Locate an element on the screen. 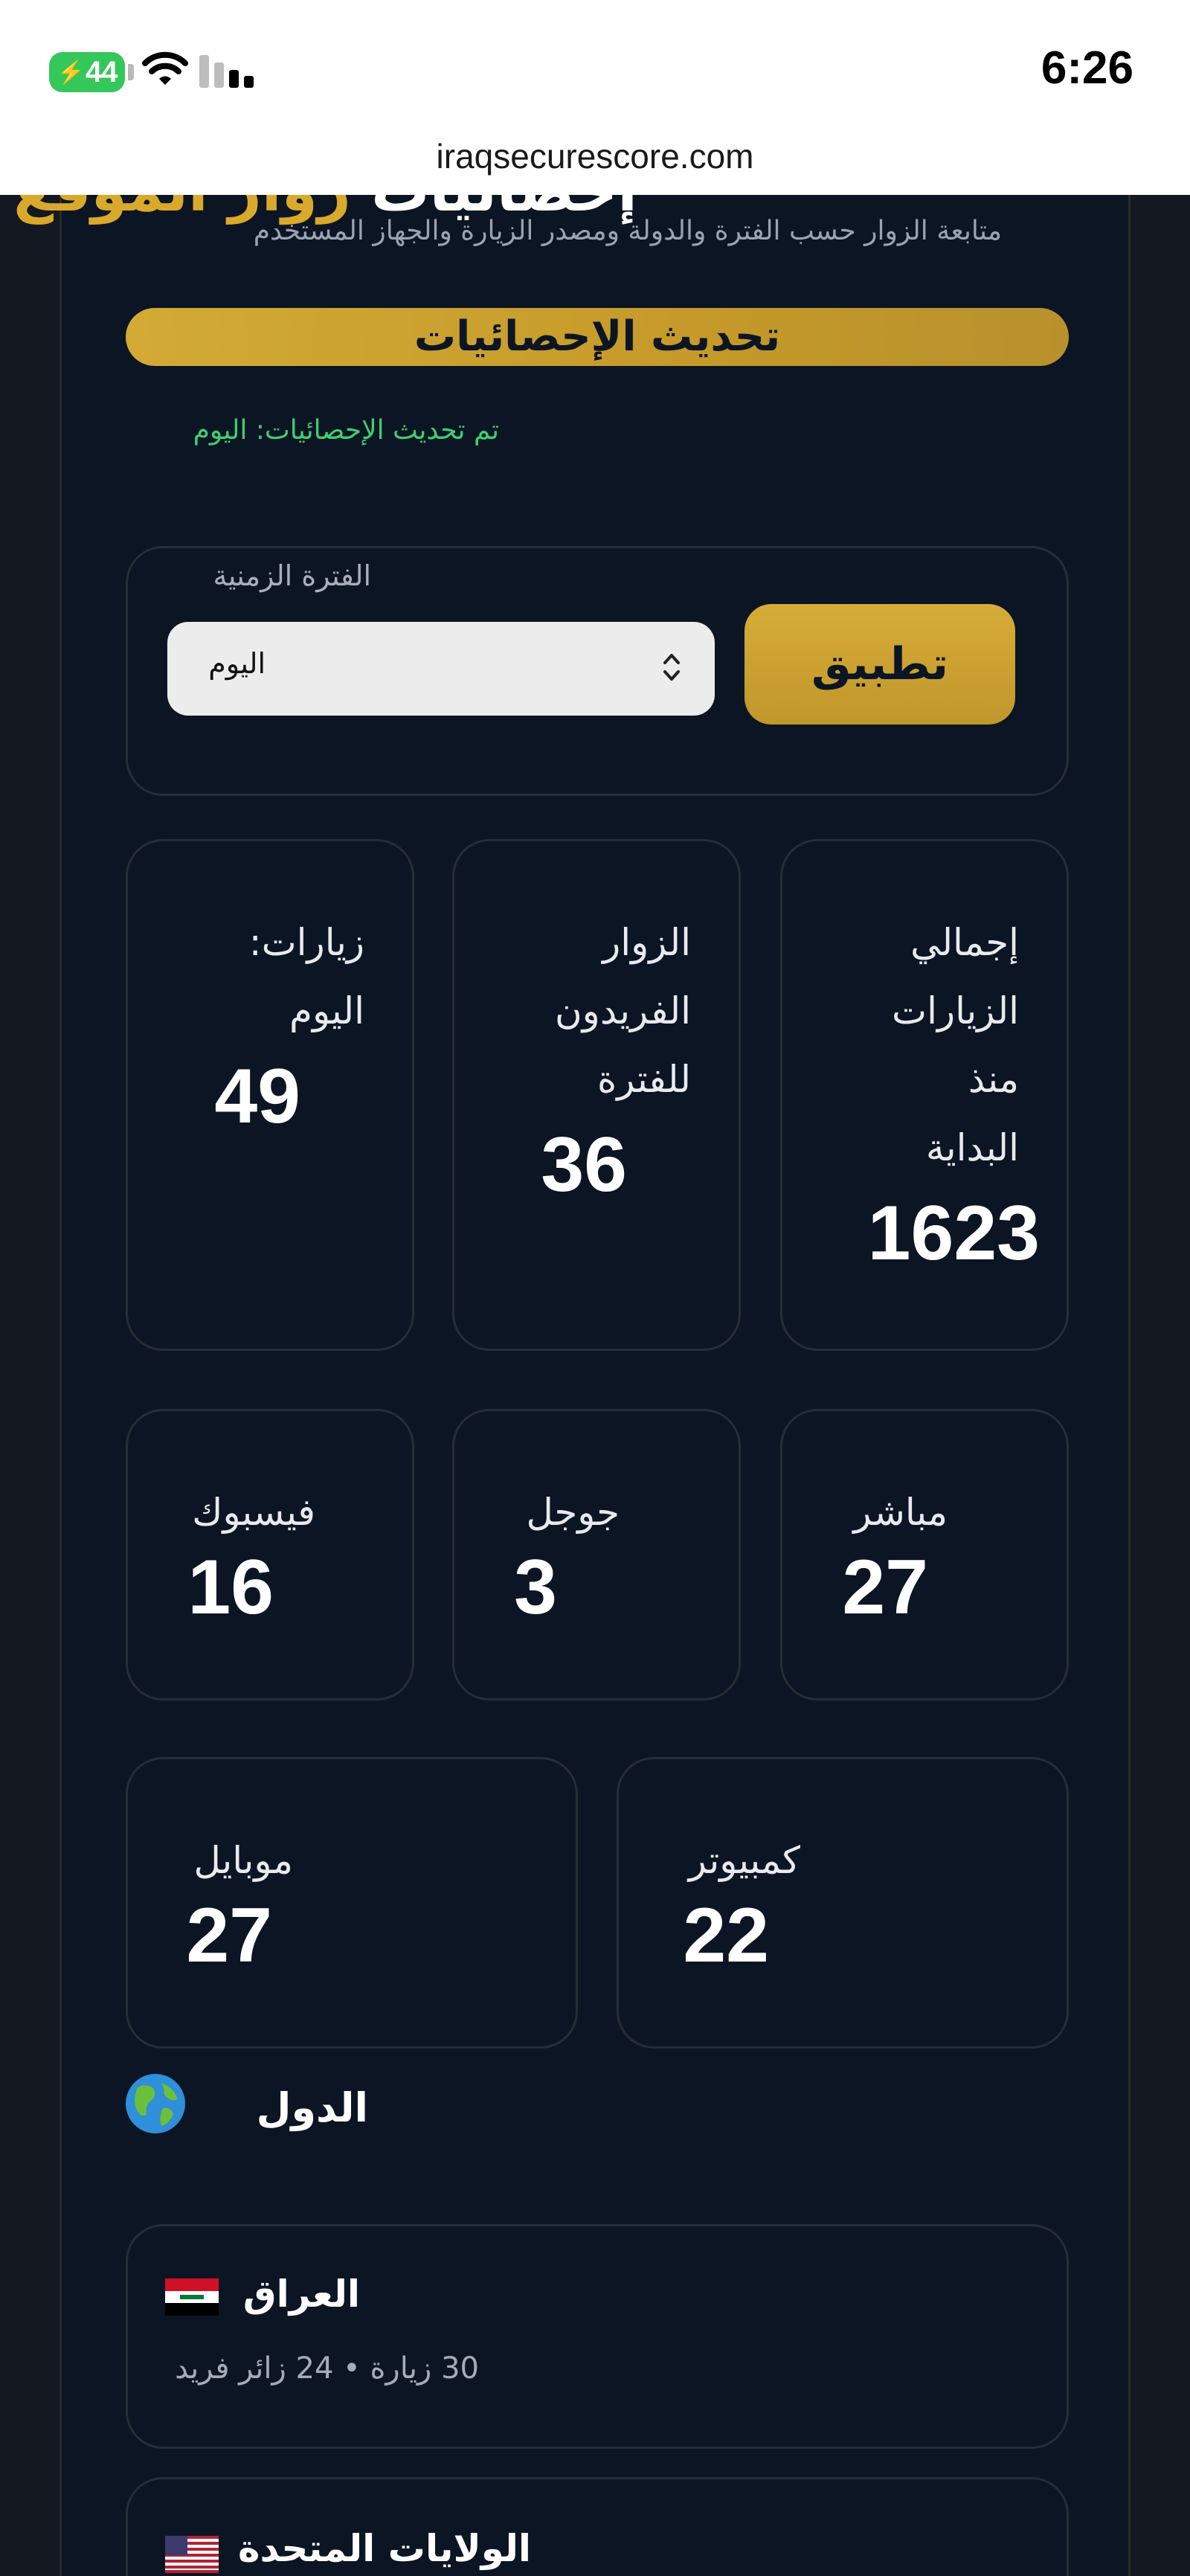 The image size is (1190, 2576). stat-label-line: الزيارات is located at coordinates (956, 1010).